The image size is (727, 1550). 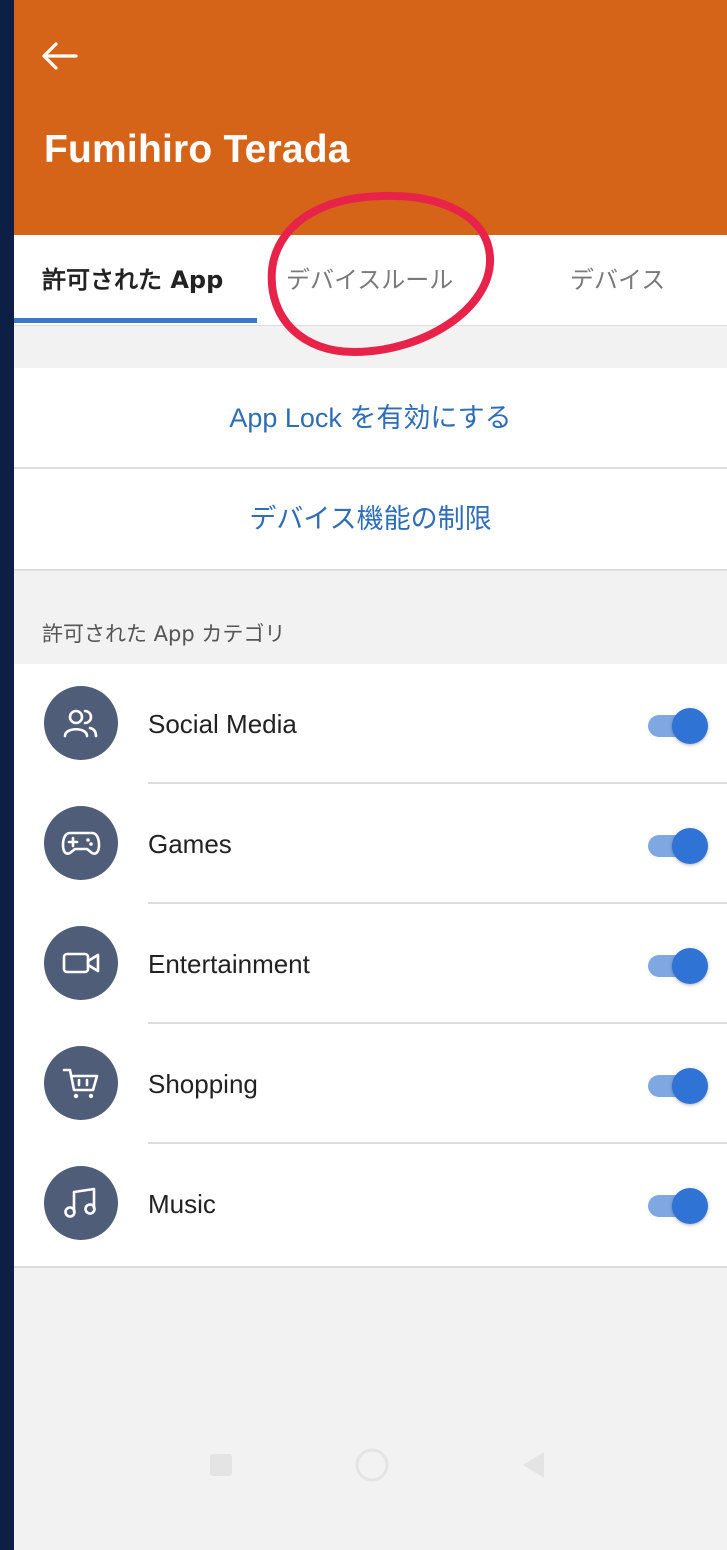 I want to click on tab-bar: 許可された App デバイスルール デバイス, so click(x=370, y=280).